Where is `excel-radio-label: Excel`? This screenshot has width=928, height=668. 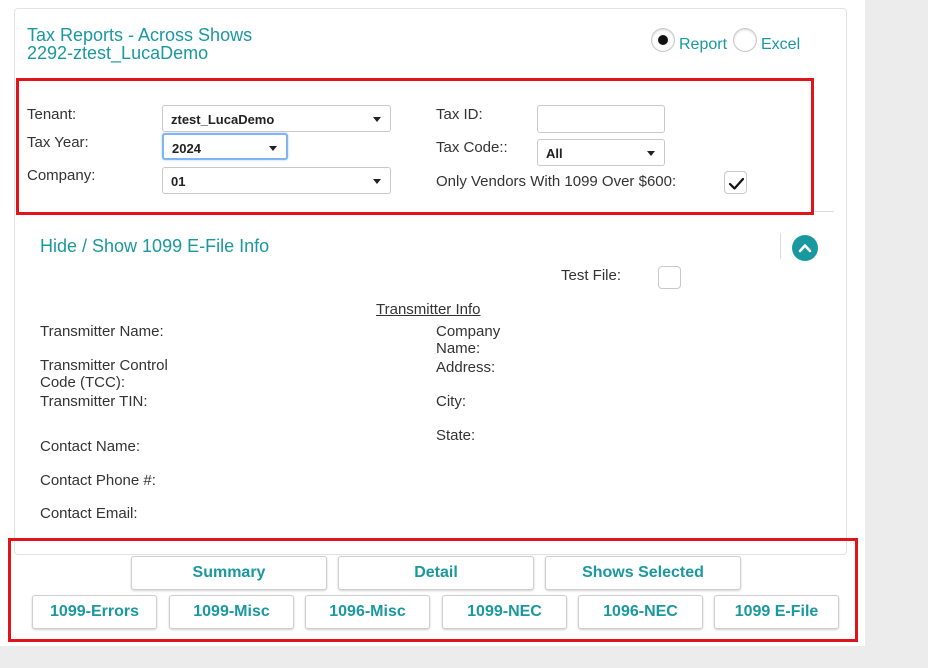 excel-radio-label: Excel is located at coordinates (780, 45).